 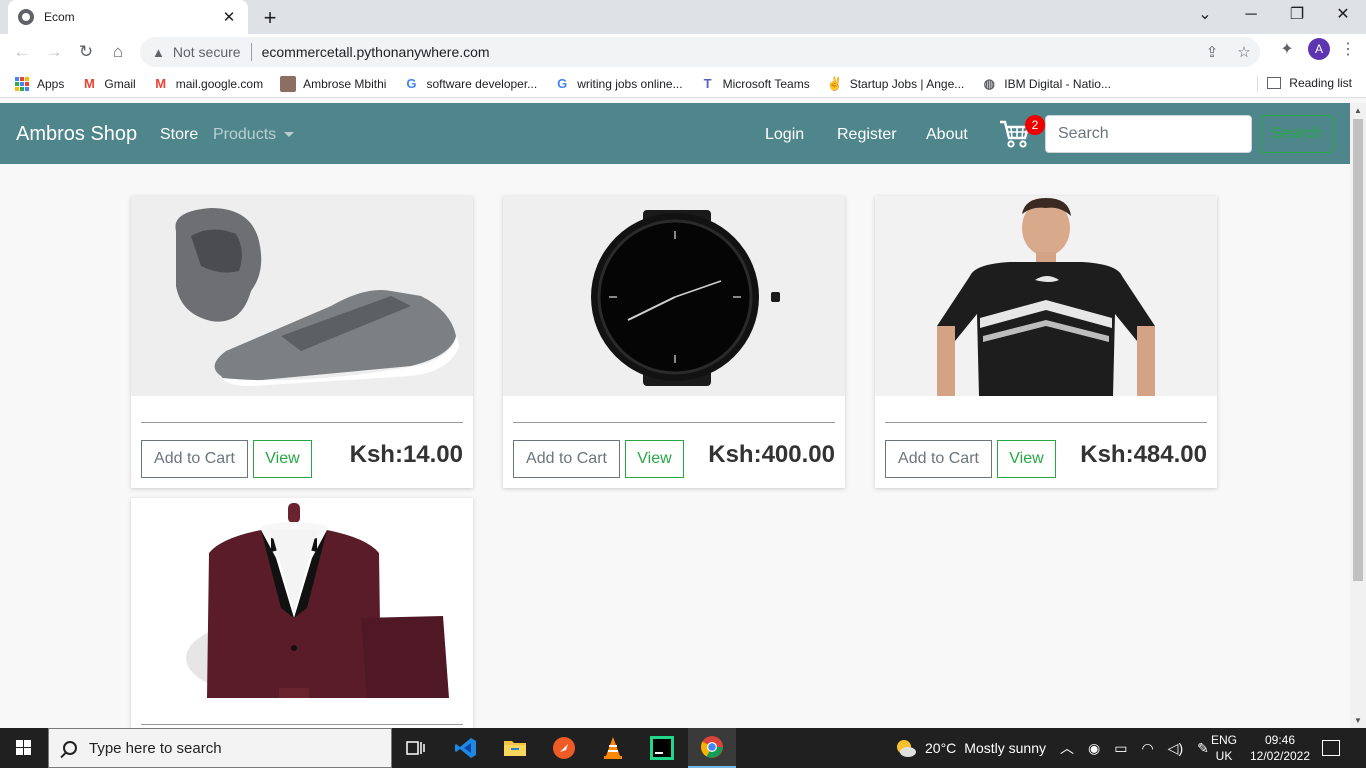 What do you see at coordinates (179, 135) in the screenshot?
I see `nav-store: Store` at bounding box center [179, 135].